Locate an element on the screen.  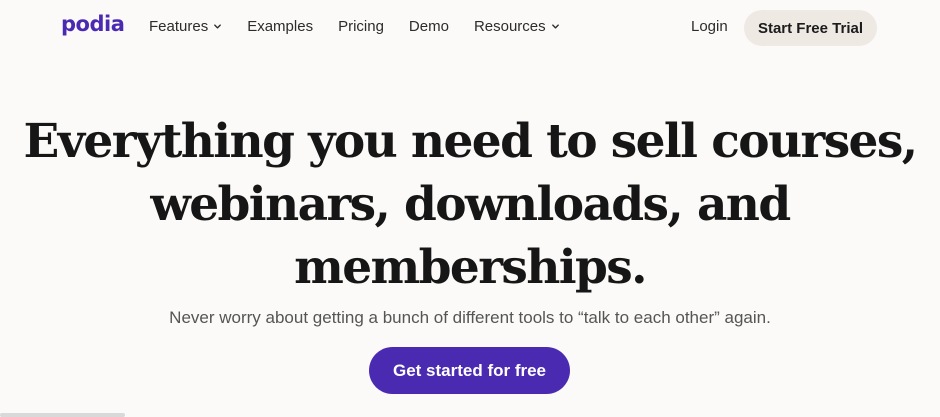
nav-item-resources: Resources is located at coordinates (517, 26).